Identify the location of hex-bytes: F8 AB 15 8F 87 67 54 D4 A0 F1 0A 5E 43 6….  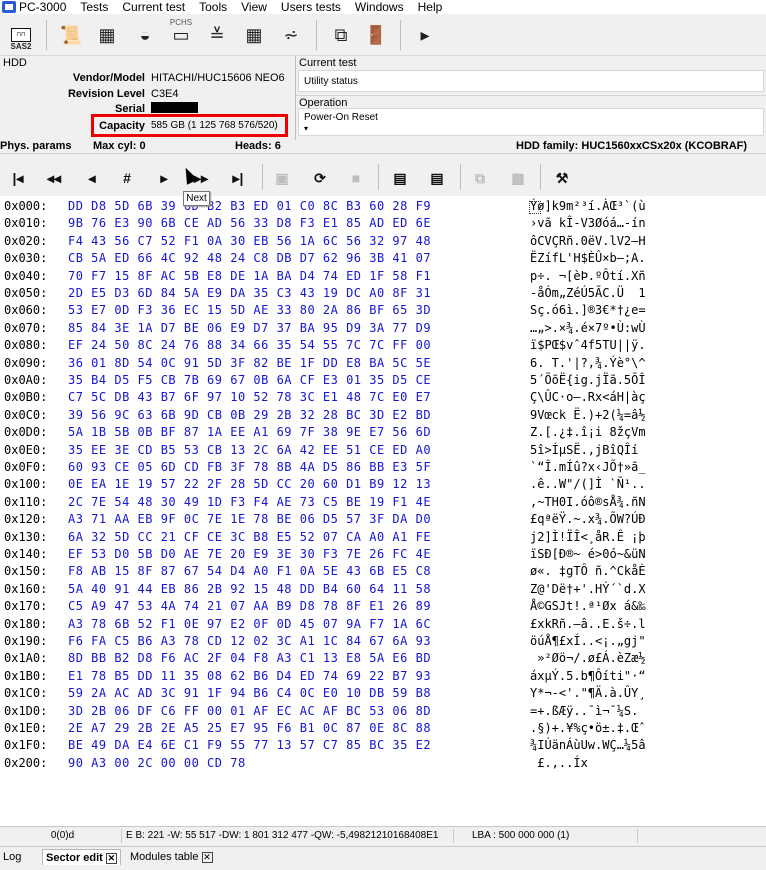
(249, 571).